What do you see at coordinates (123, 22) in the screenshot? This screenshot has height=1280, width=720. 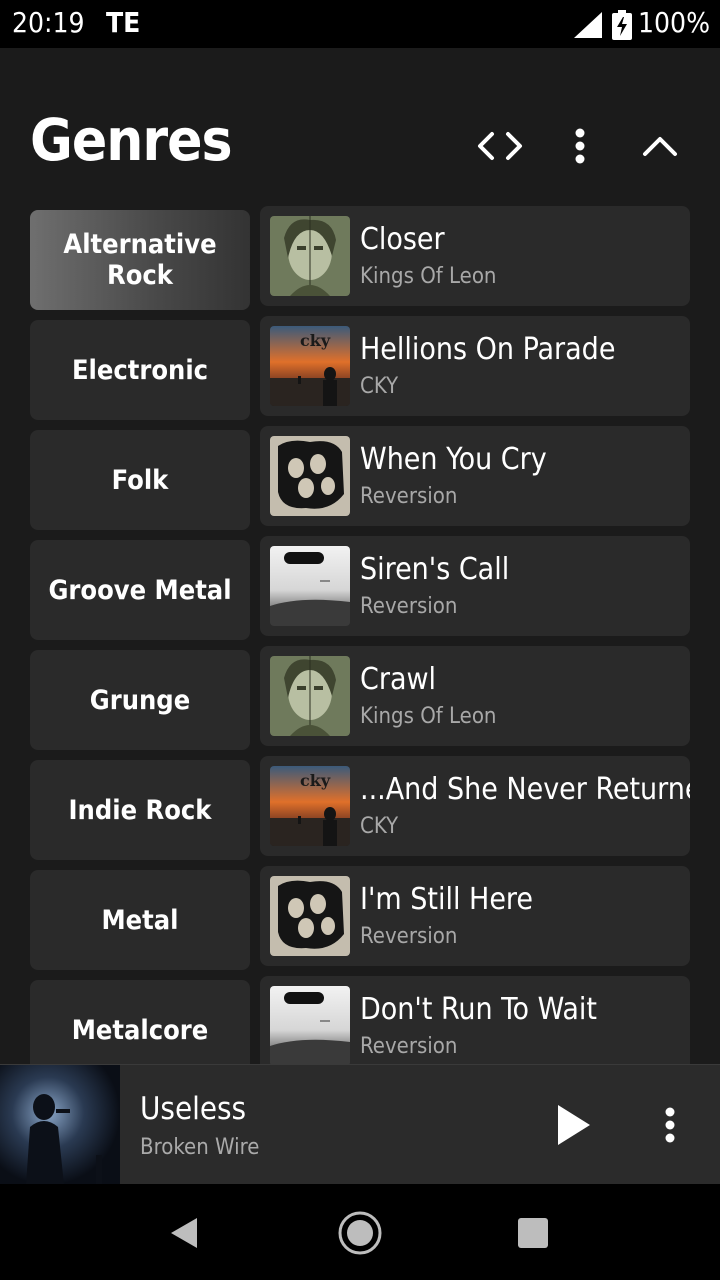 I see `carrier-icon: TE` at bounding box center [123, 22].